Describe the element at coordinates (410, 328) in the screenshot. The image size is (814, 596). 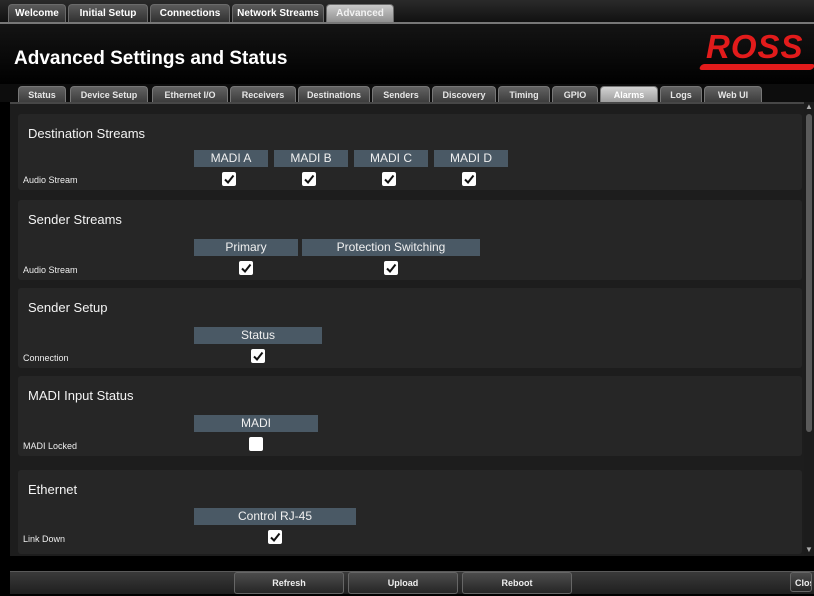
I see `section-sender-setup: Sender Setup Status Connection` at that location.